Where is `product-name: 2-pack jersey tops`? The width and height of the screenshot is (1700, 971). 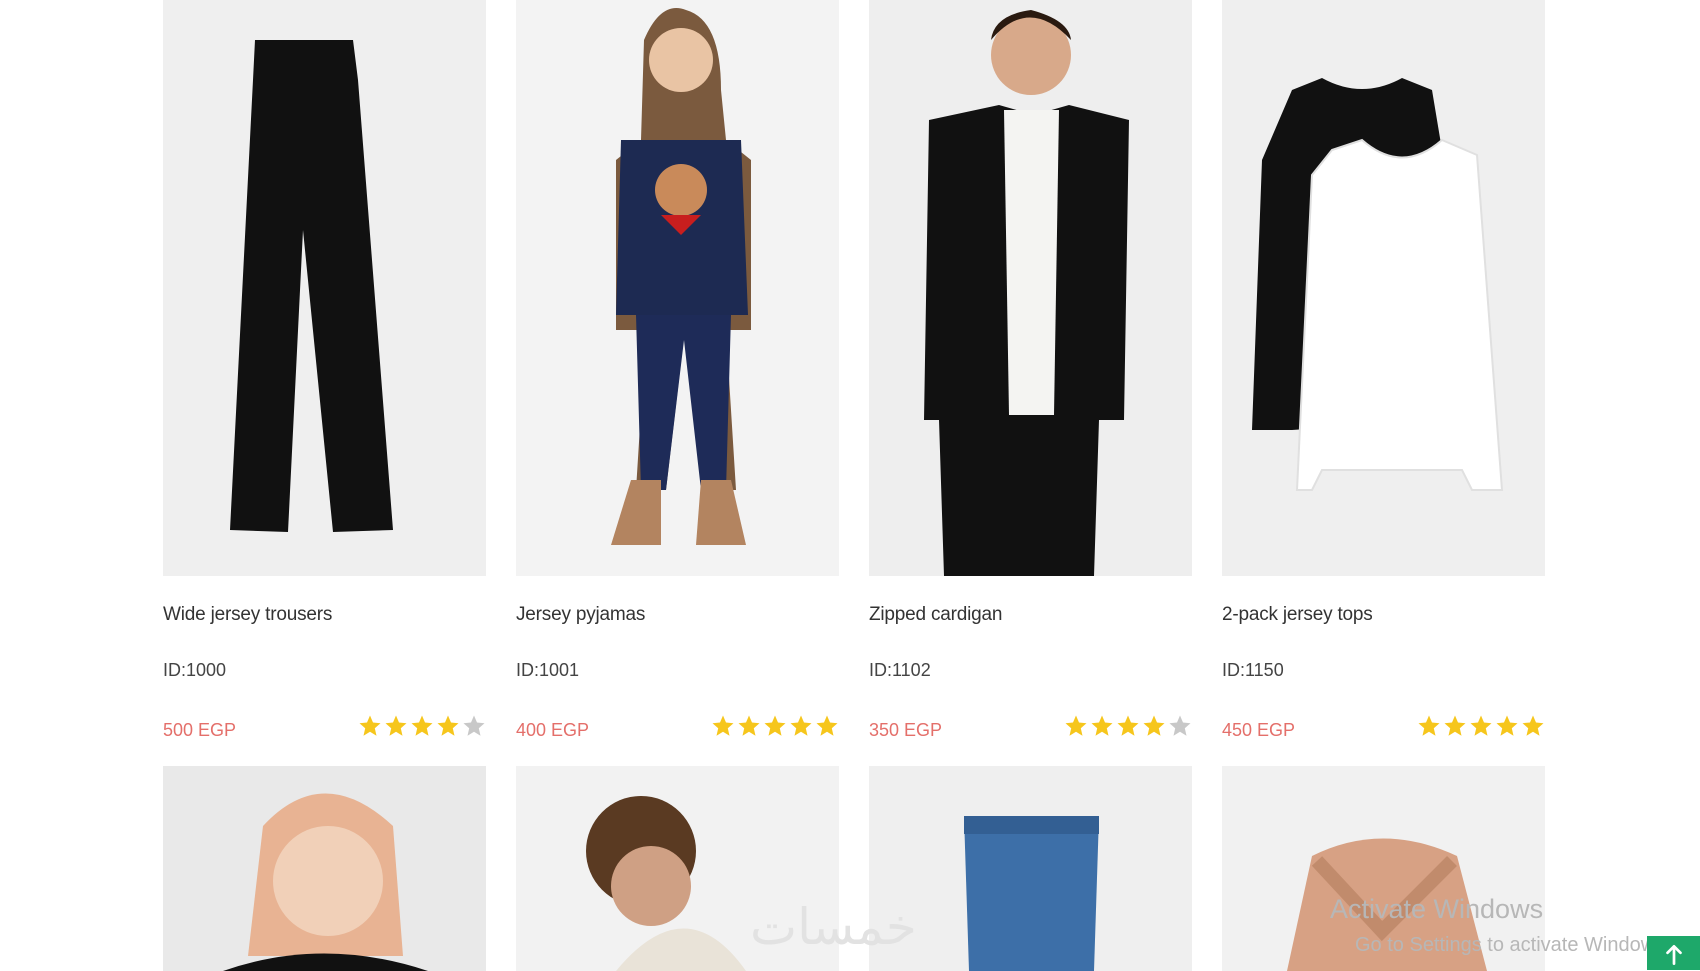 product-name: 2-pack jersey tops is located at coordinates (1297, 615).